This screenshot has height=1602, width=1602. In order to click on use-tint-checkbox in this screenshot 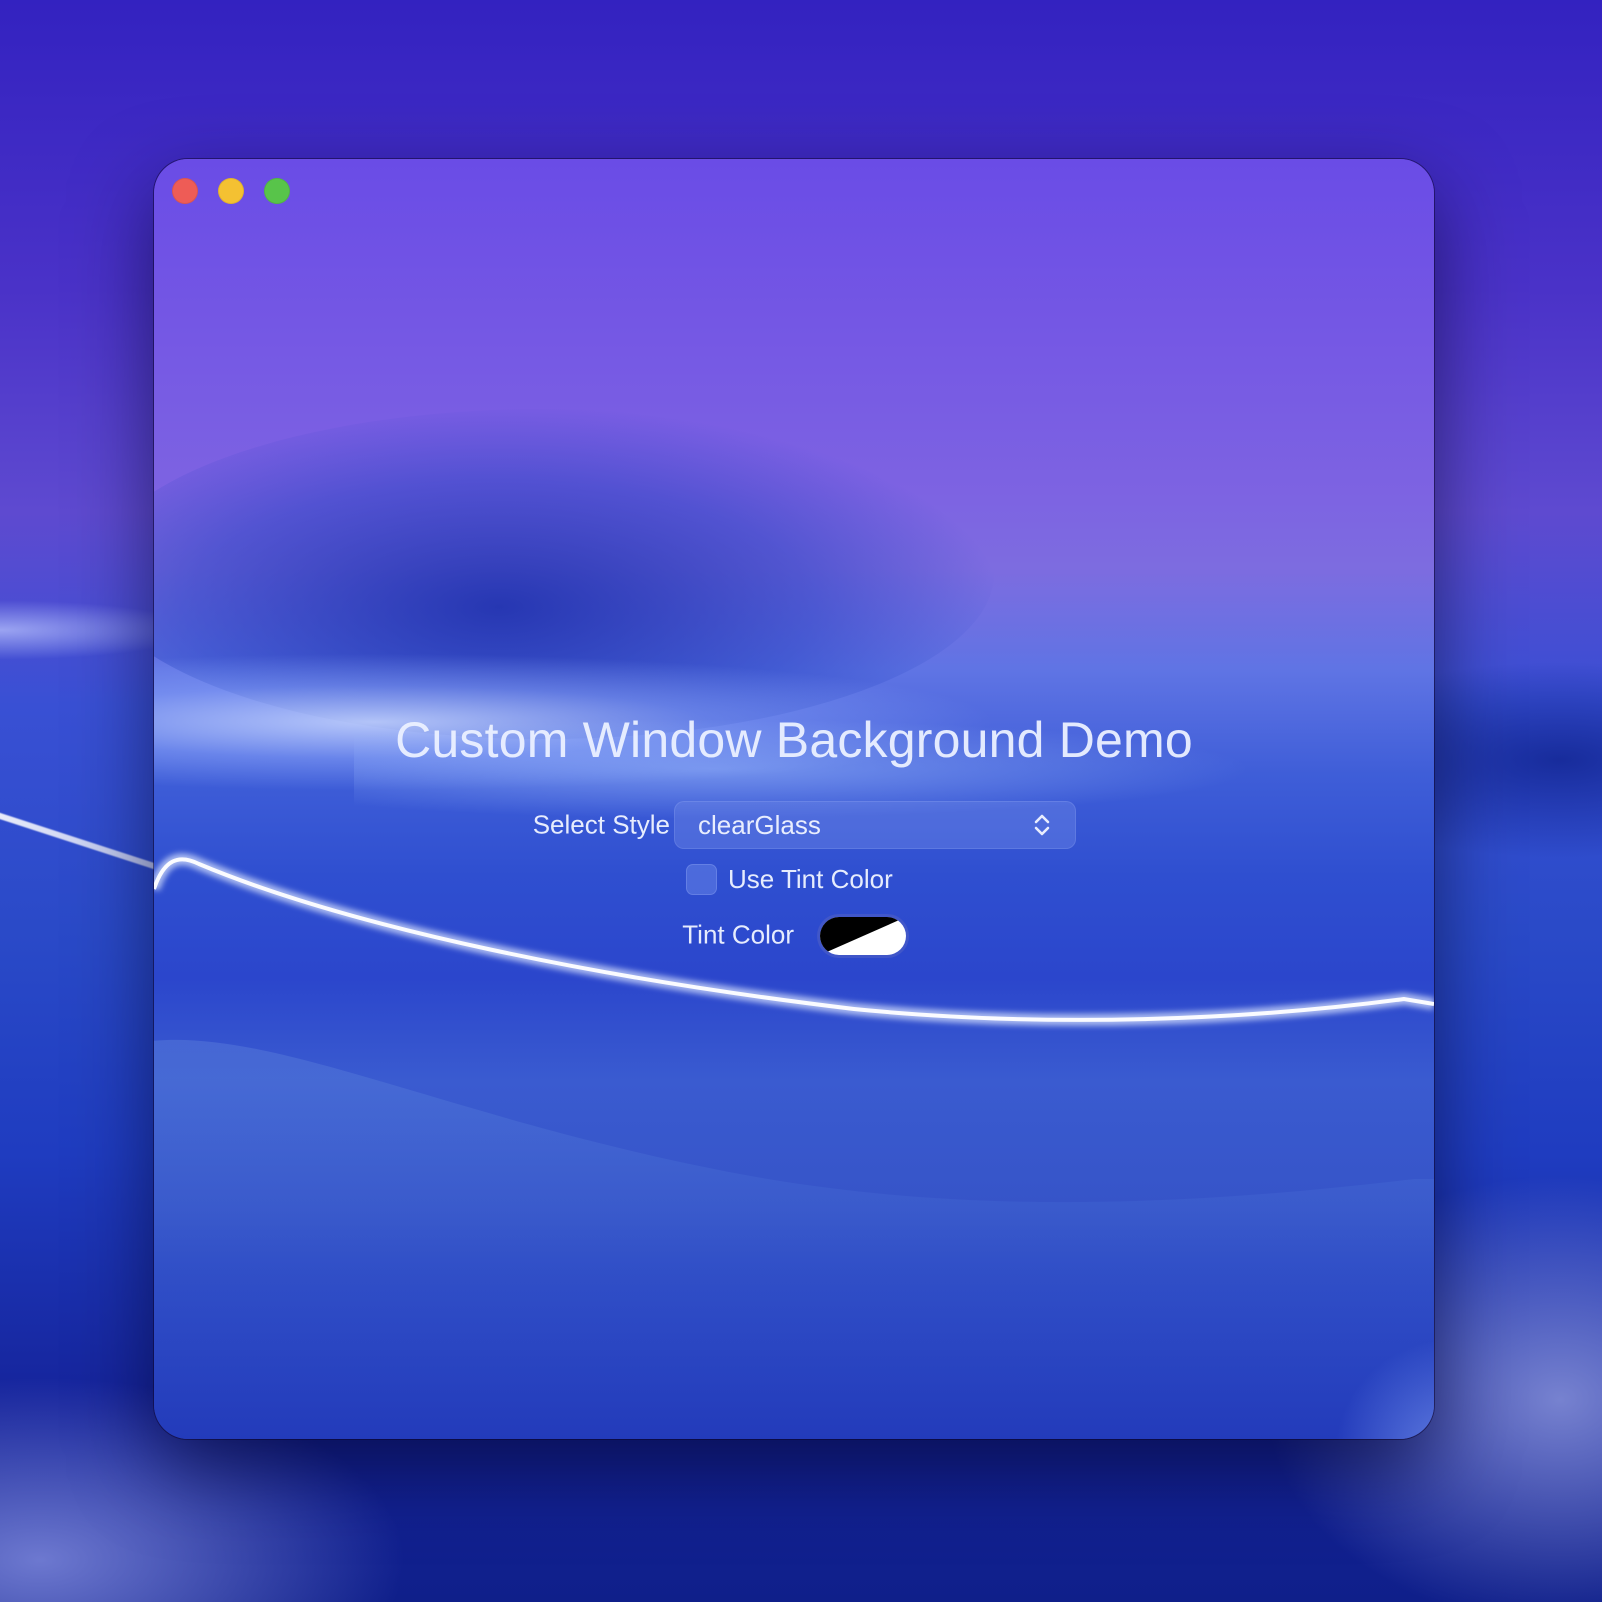, I will do `click(701, 879)`.